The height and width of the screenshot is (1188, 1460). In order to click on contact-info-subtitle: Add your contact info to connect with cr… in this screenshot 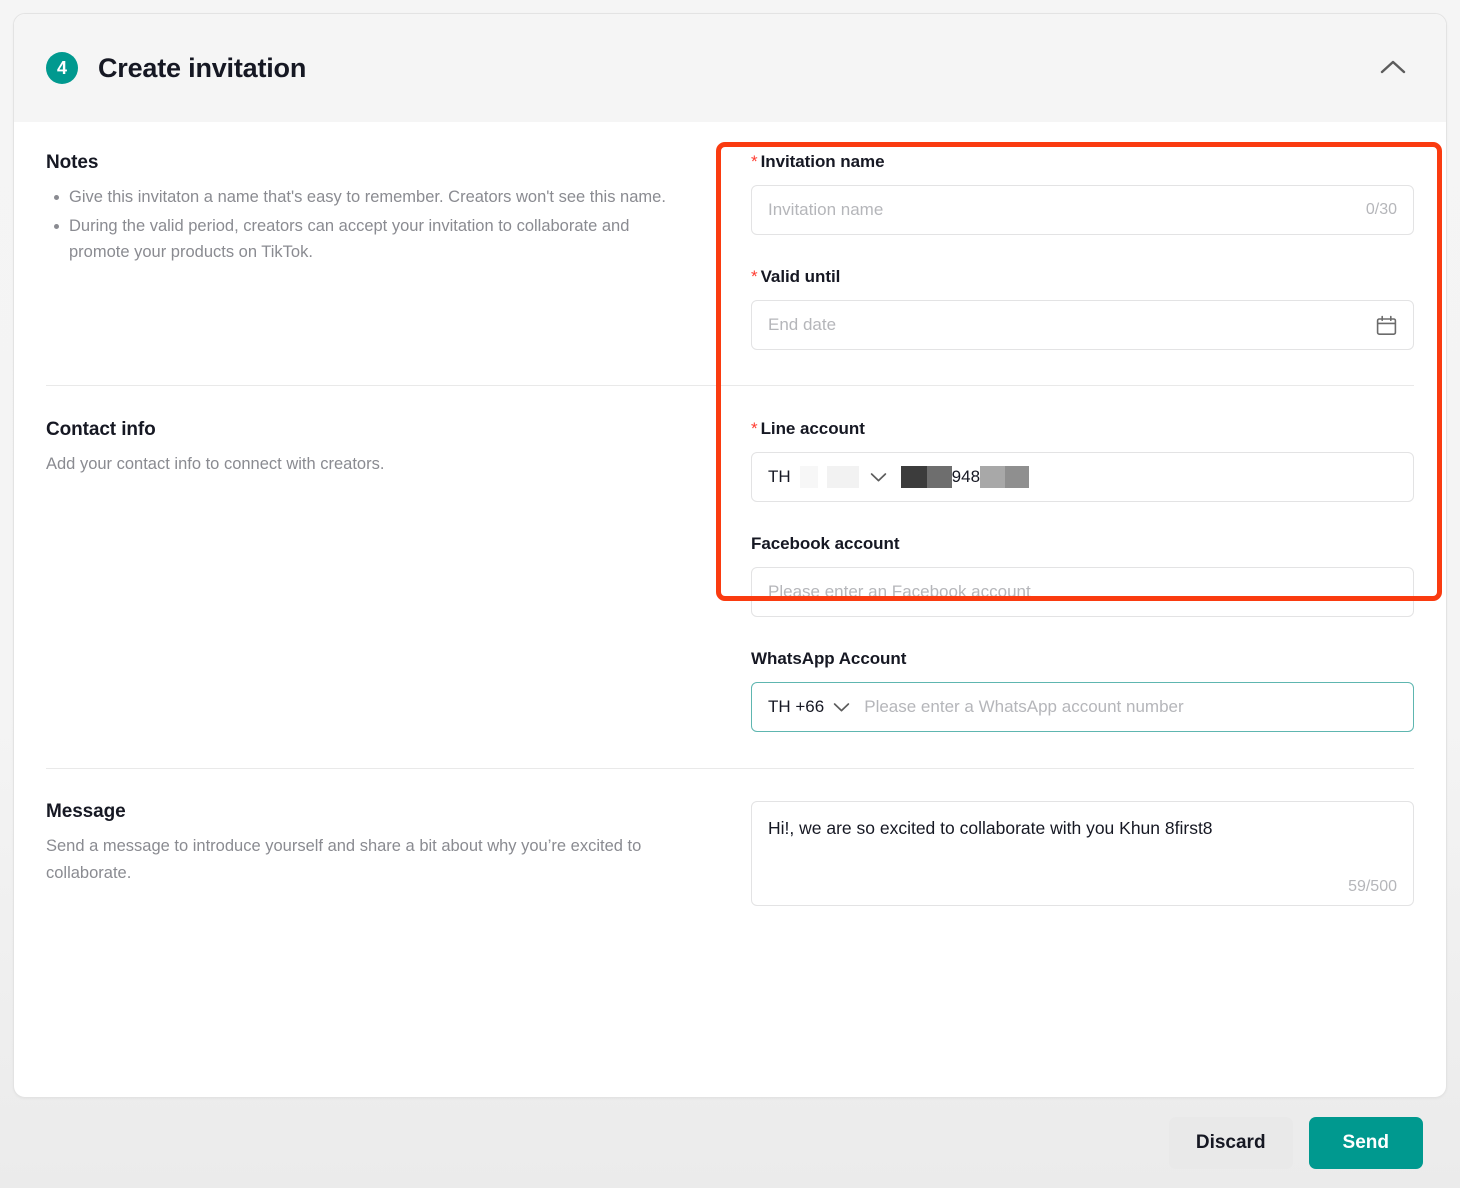, I will do `click(215, 464)`.